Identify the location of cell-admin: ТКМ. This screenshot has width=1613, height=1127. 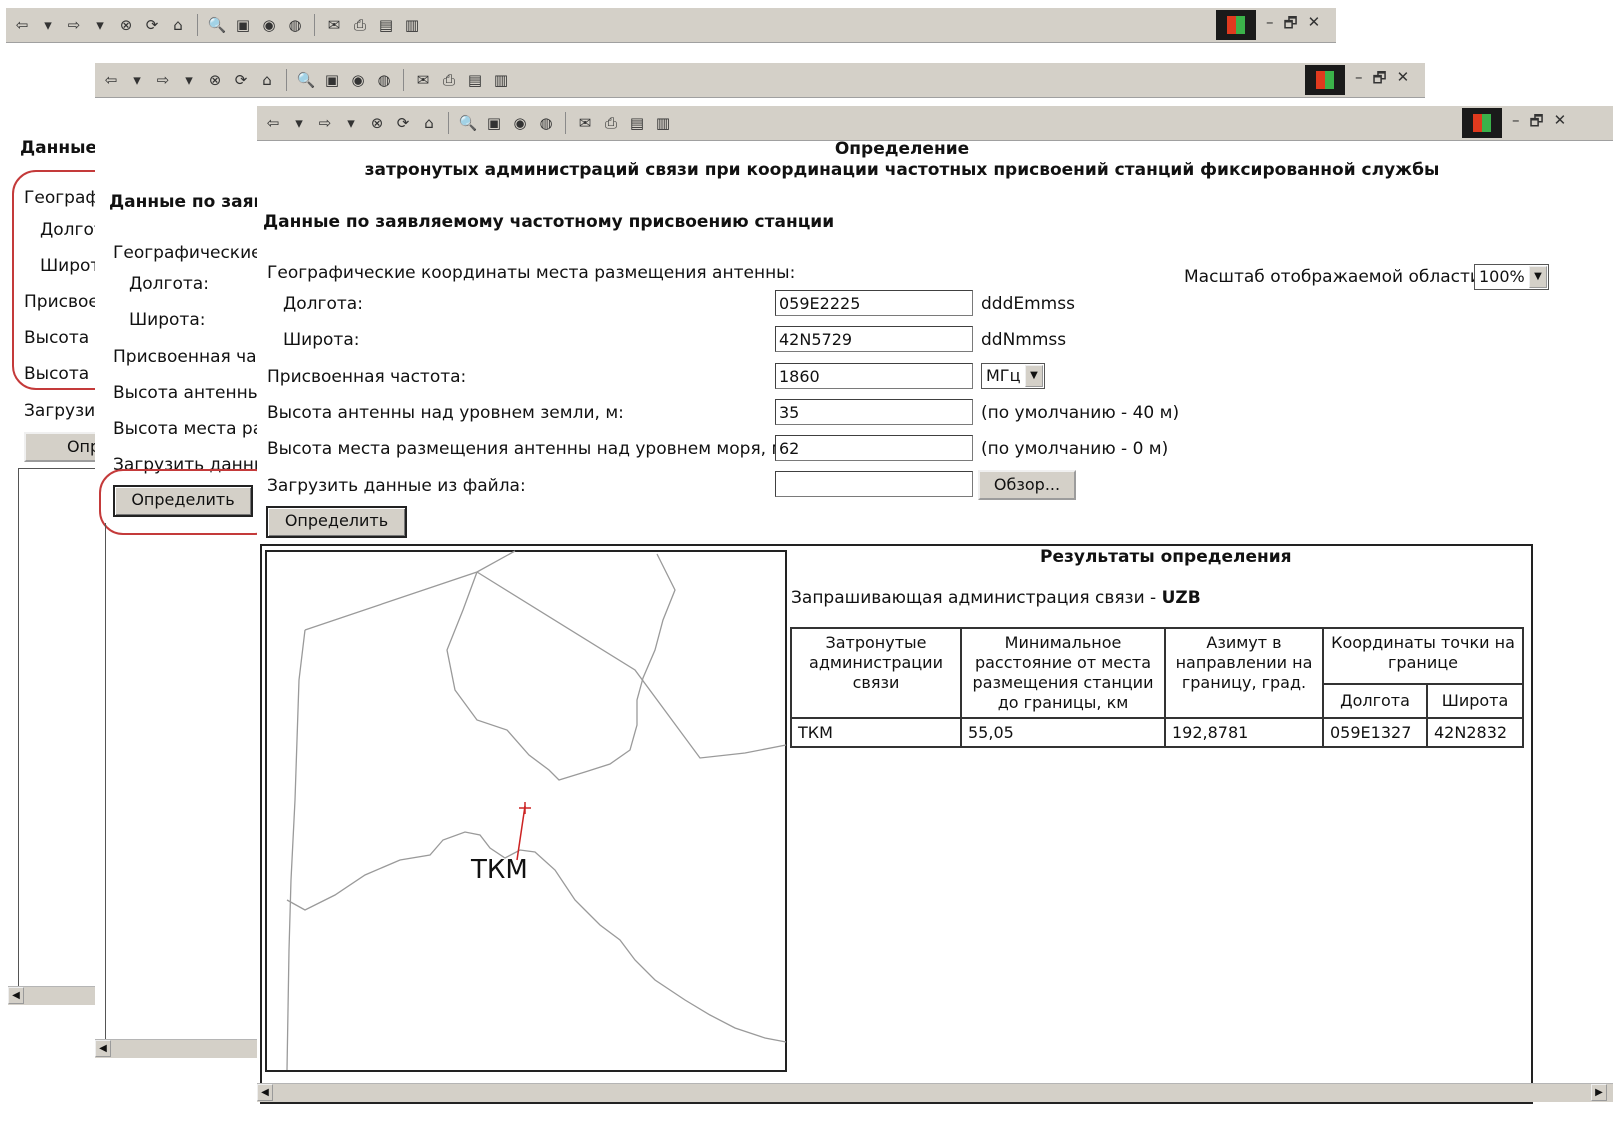
(876, 732).